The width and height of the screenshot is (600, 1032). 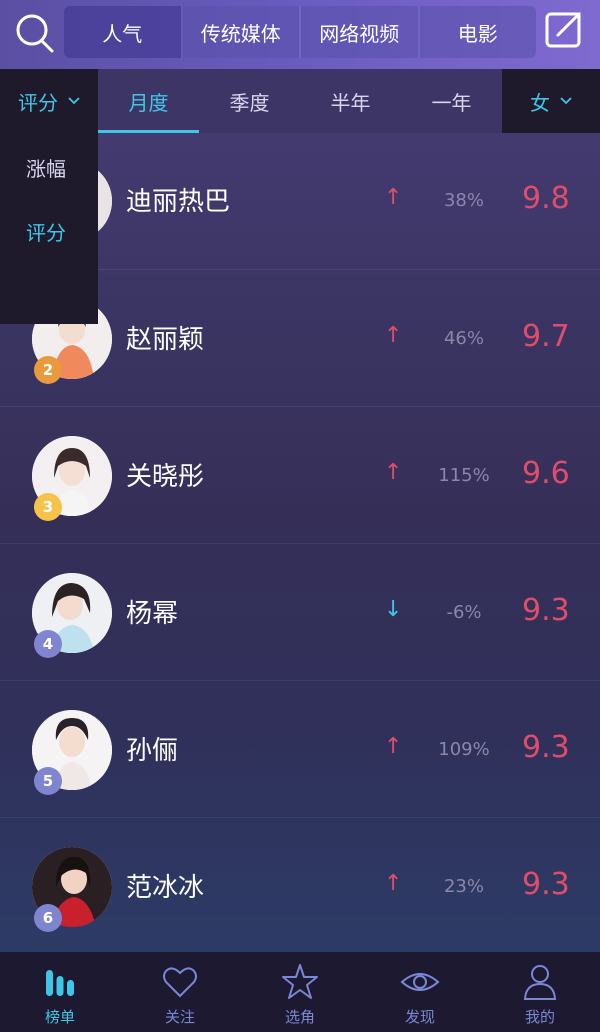 What do you see at coordinates (551, 101) in the screenshot?
I see `gender-dropdown: 女` at bounding box center [551, 101].